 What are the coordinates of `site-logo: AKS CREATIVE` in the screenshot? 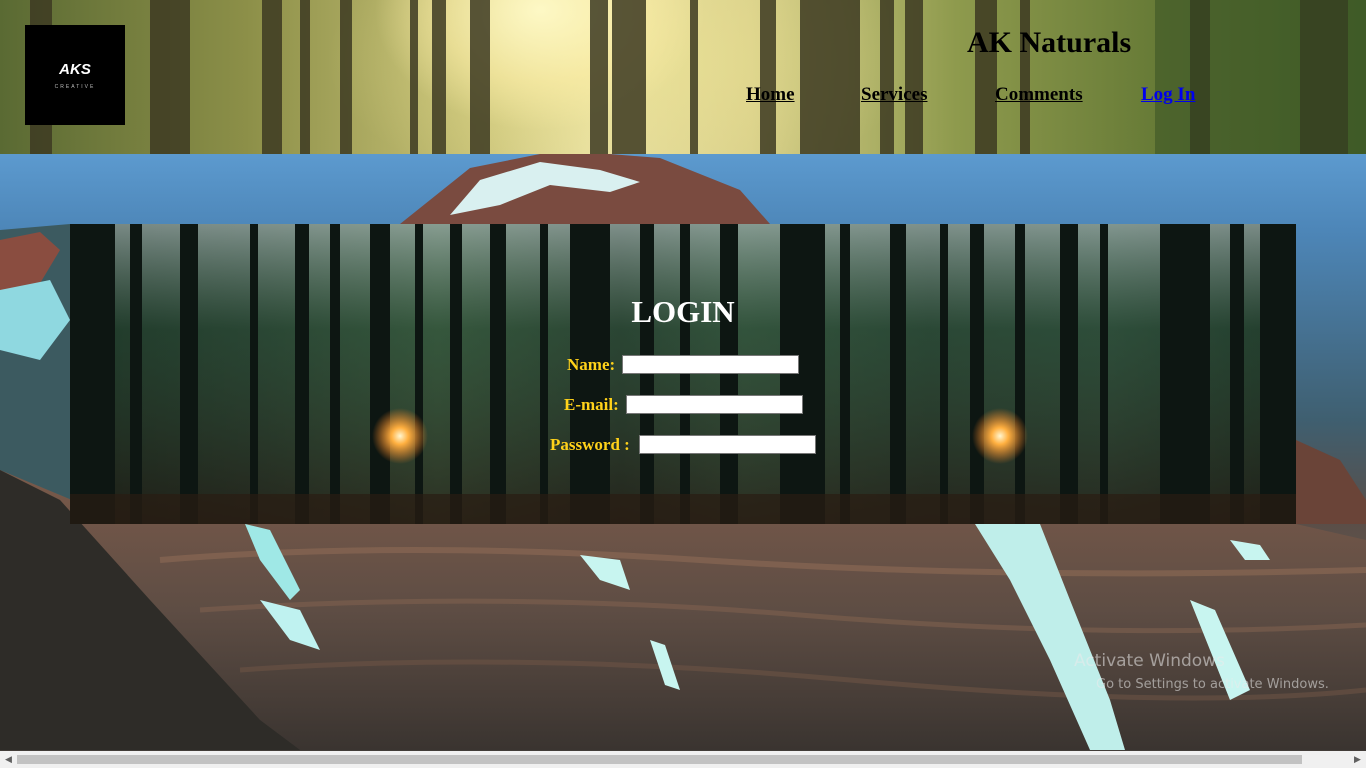 It's located at (75, 75).